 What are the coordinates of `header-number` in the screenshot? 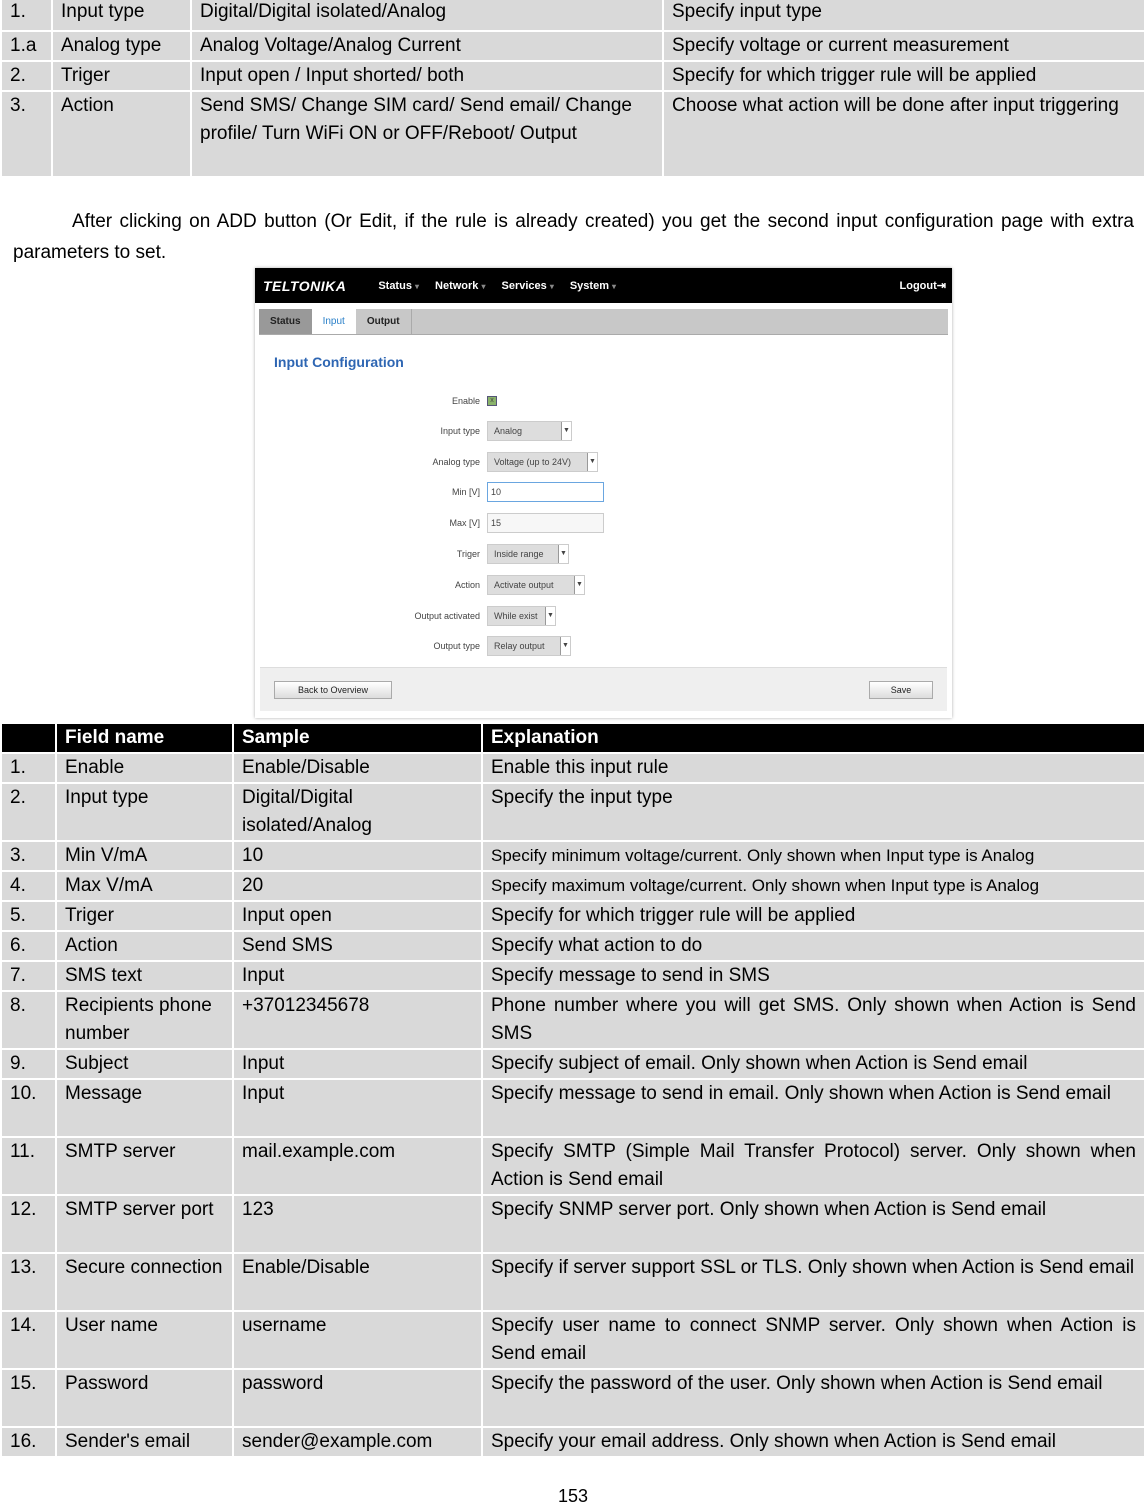 It's located at (28, 738).